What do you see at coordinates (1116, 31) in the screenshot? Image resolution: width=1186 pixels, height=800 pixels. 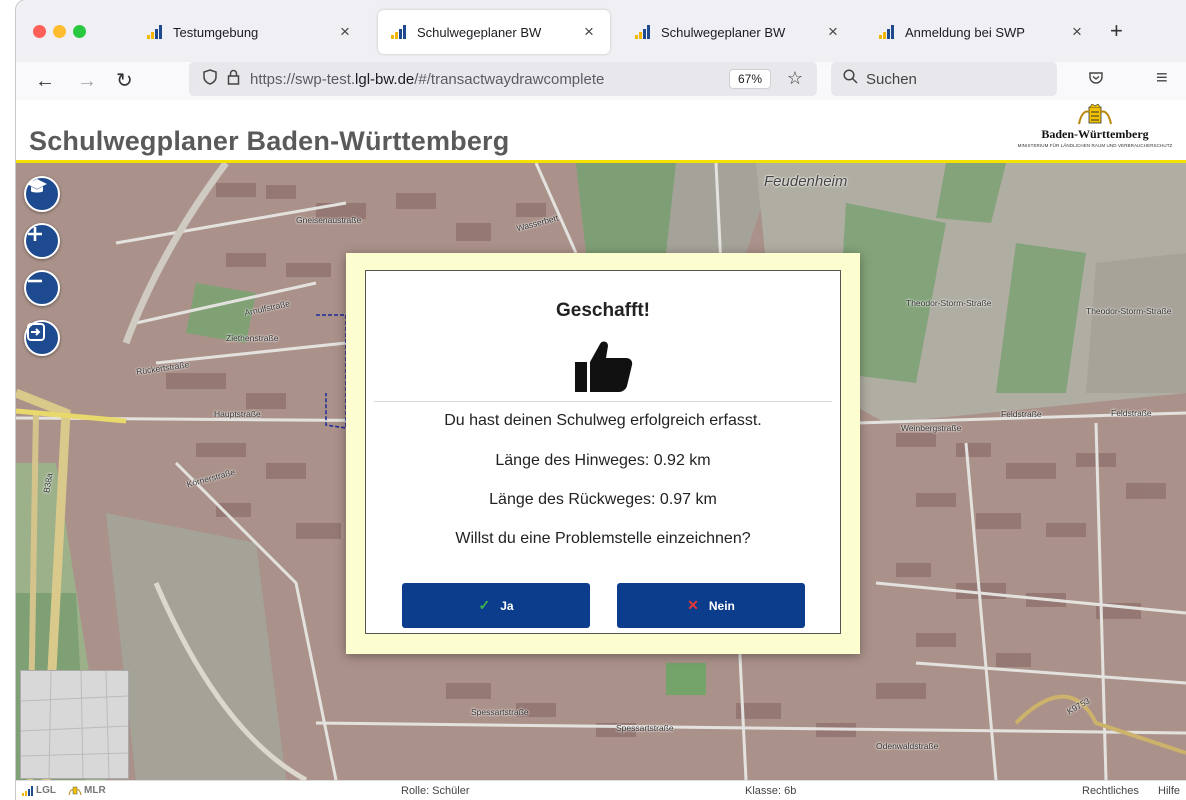 I see `new-tab-button: +` at bounding box center [1116, 31].